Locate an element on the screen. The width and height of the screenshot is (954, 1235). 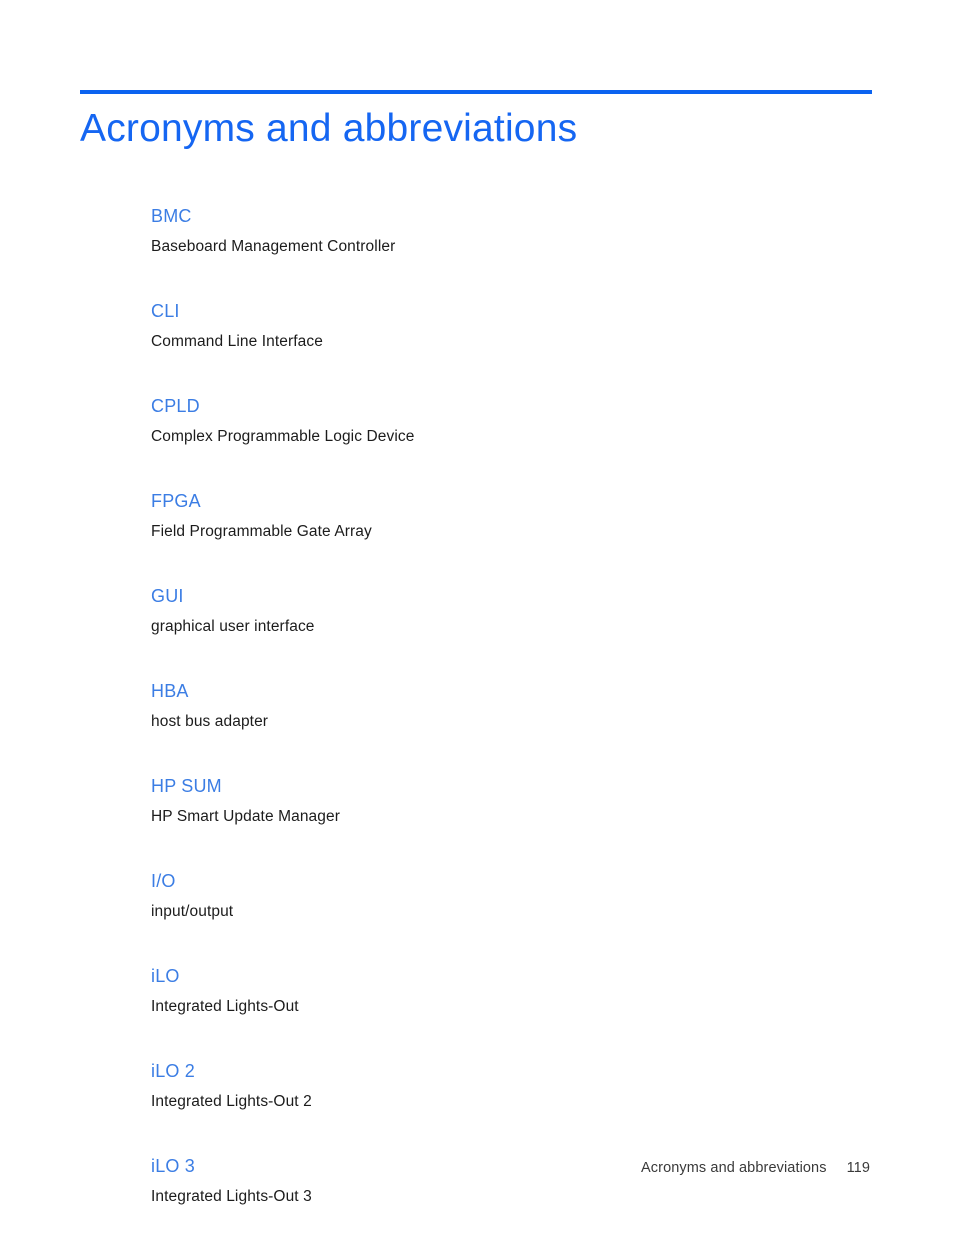
glossary-entry: iLO 2 Integrated Lights-Out 2 is located at coordinates (501, 1086).